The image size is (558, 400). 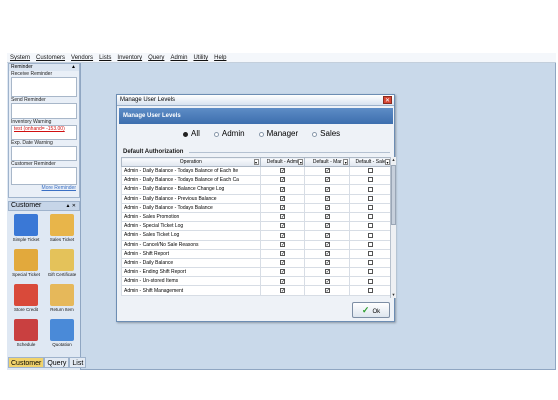 What do you see at coordinates (26, 263) in the screenshot?
I see `special-ticket-button: Special Ticket` at bounding box center [26, 263].